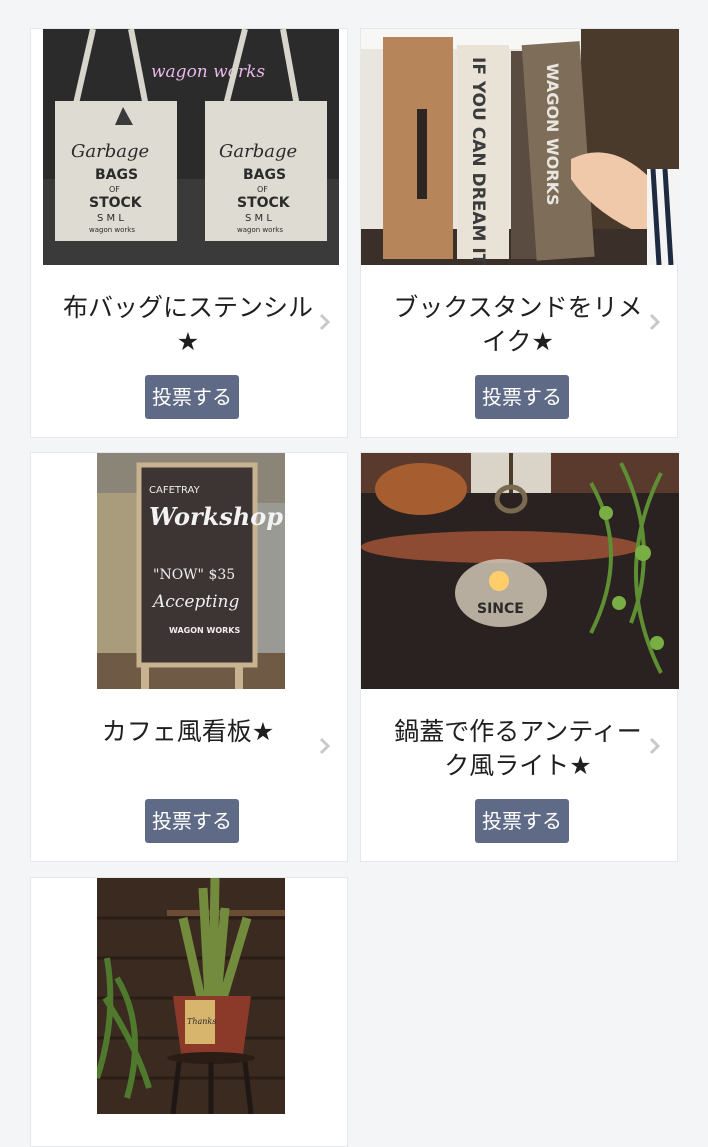 This screenshot has width=708, height=1147. I want to click on pot-text: Thanks, so click(201, 1021).